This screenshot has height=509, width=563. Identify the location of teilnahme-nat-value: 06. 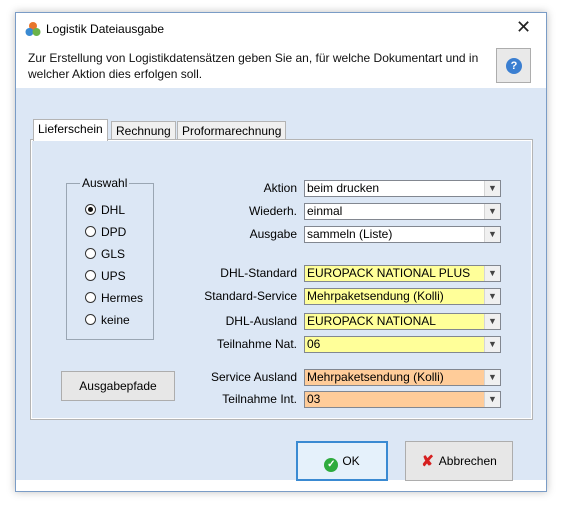
(314, 344).